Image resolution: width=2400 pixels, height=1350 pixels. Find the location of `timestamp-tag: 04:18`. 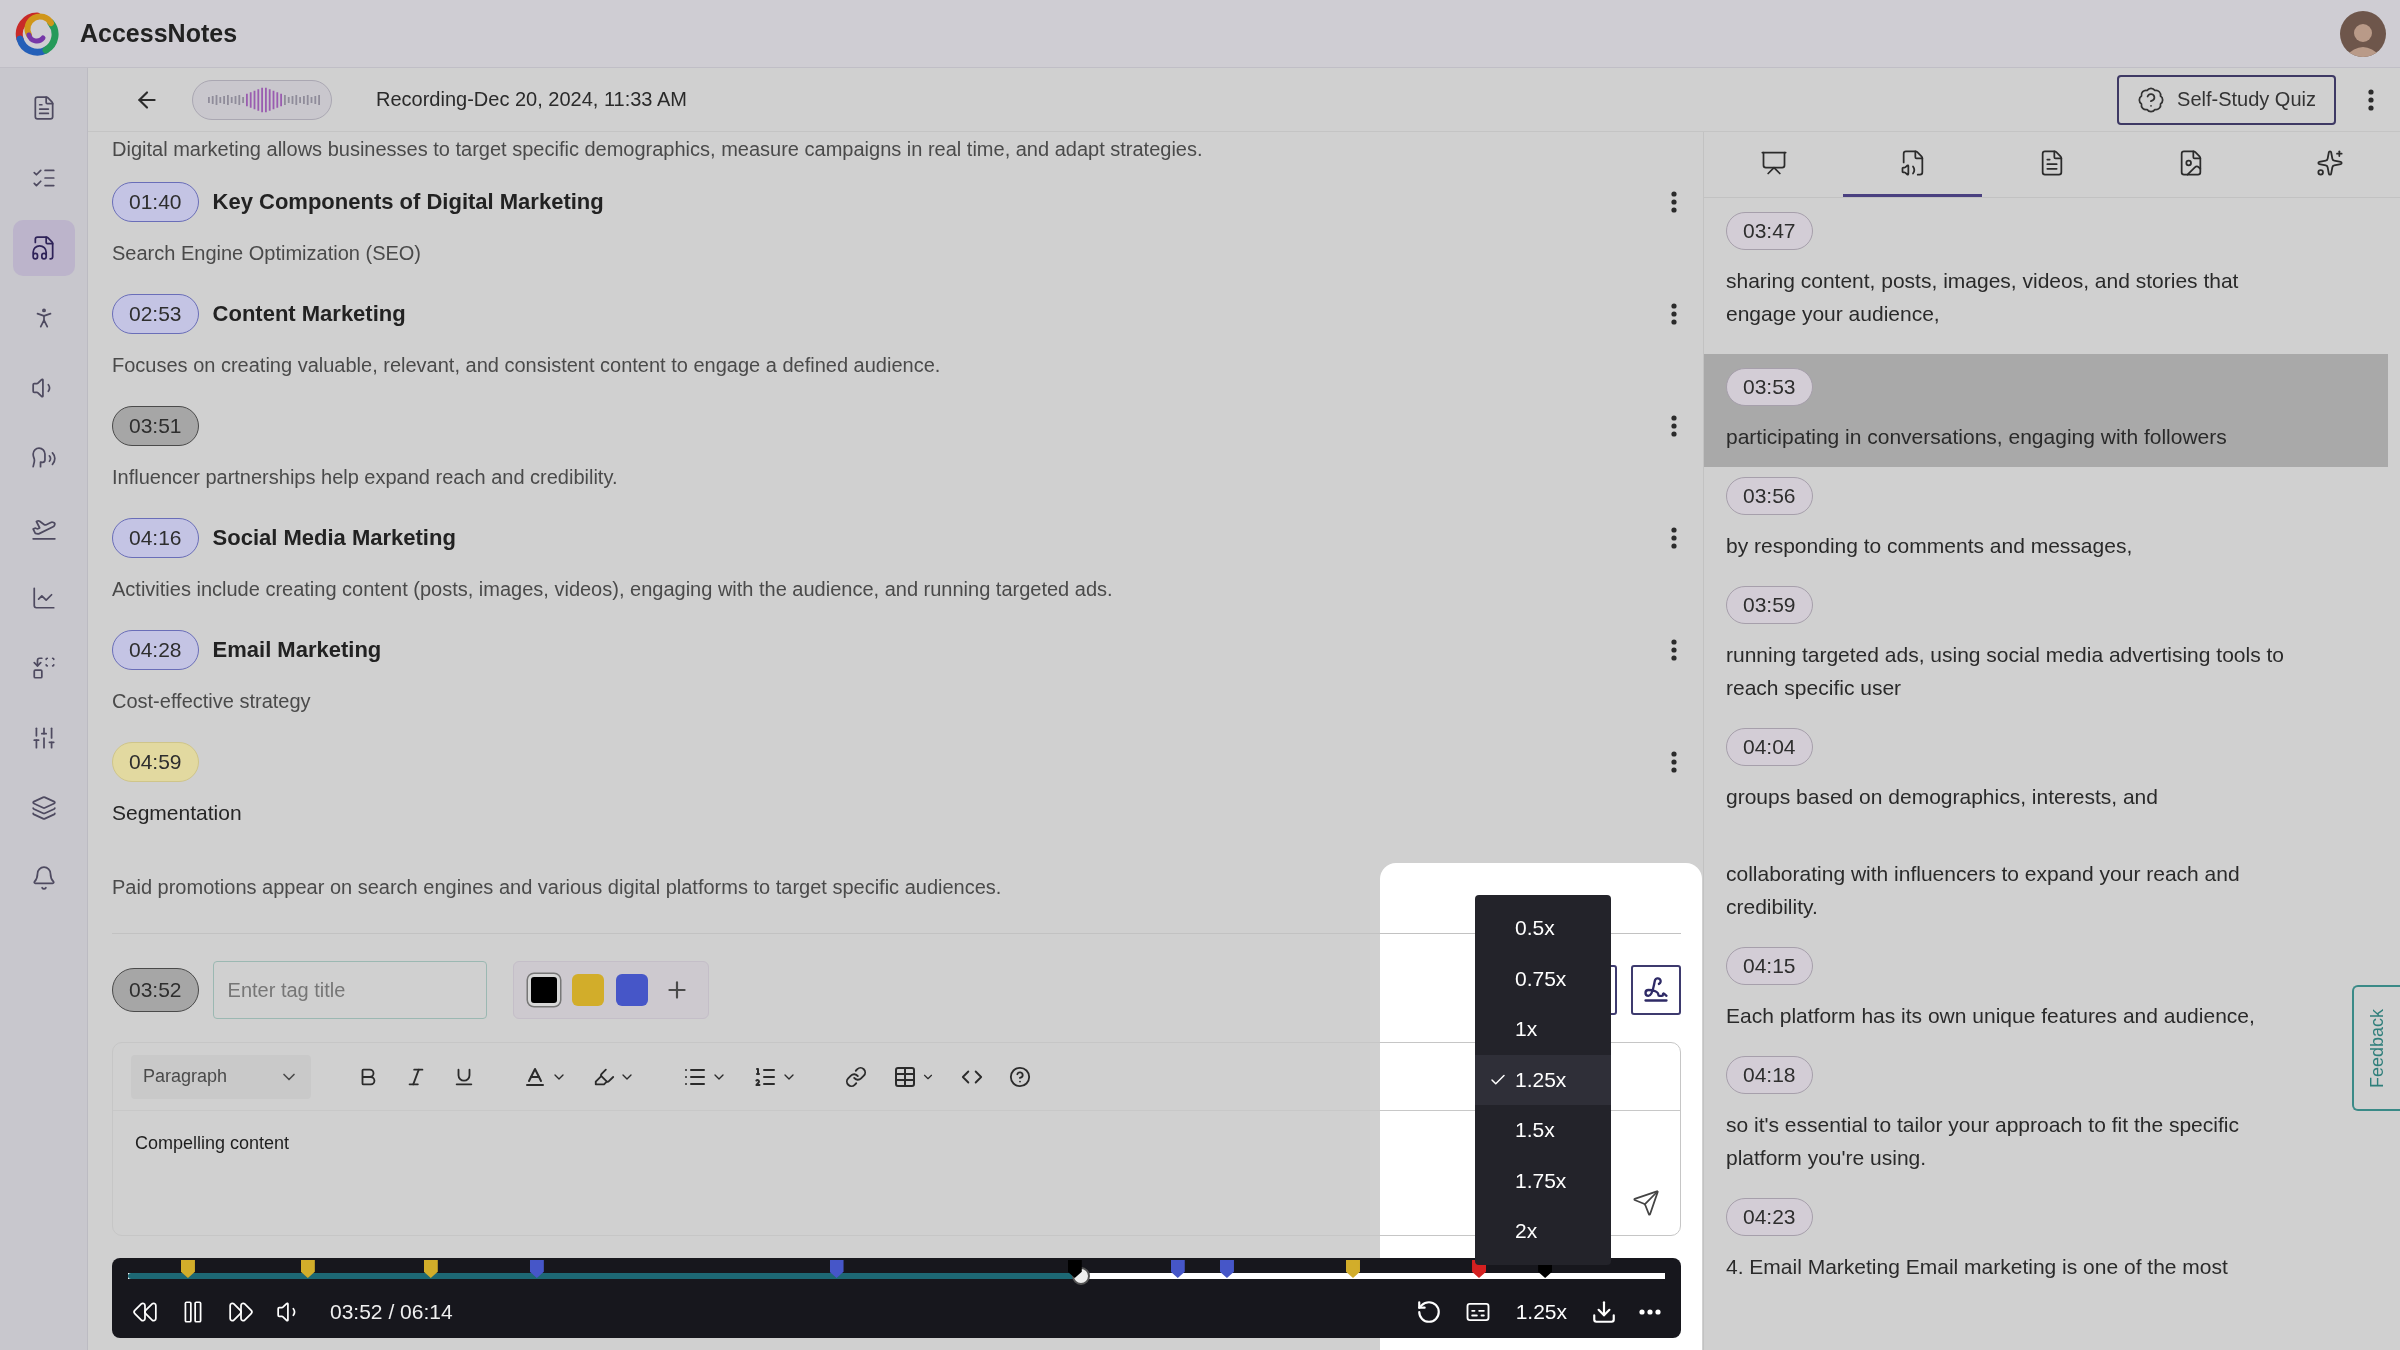

timestamp-tag: 04:18 is located at coordinates (1769, 1075).